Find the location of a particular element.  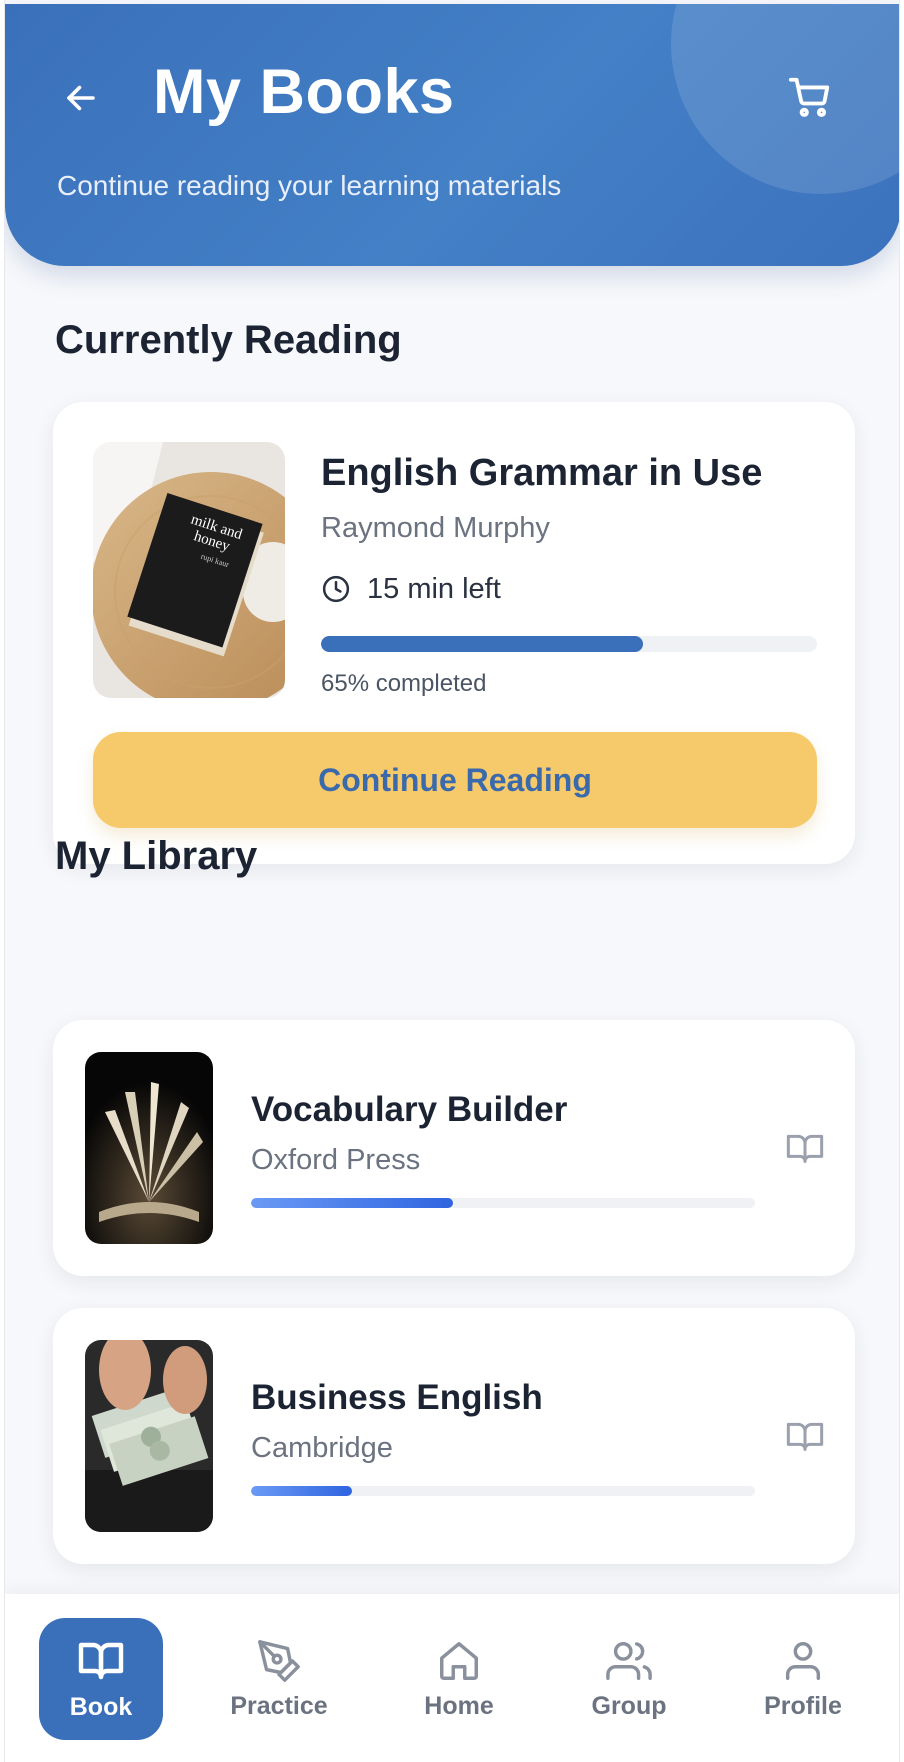

profile-icon is located at coordinates (803, 1660).